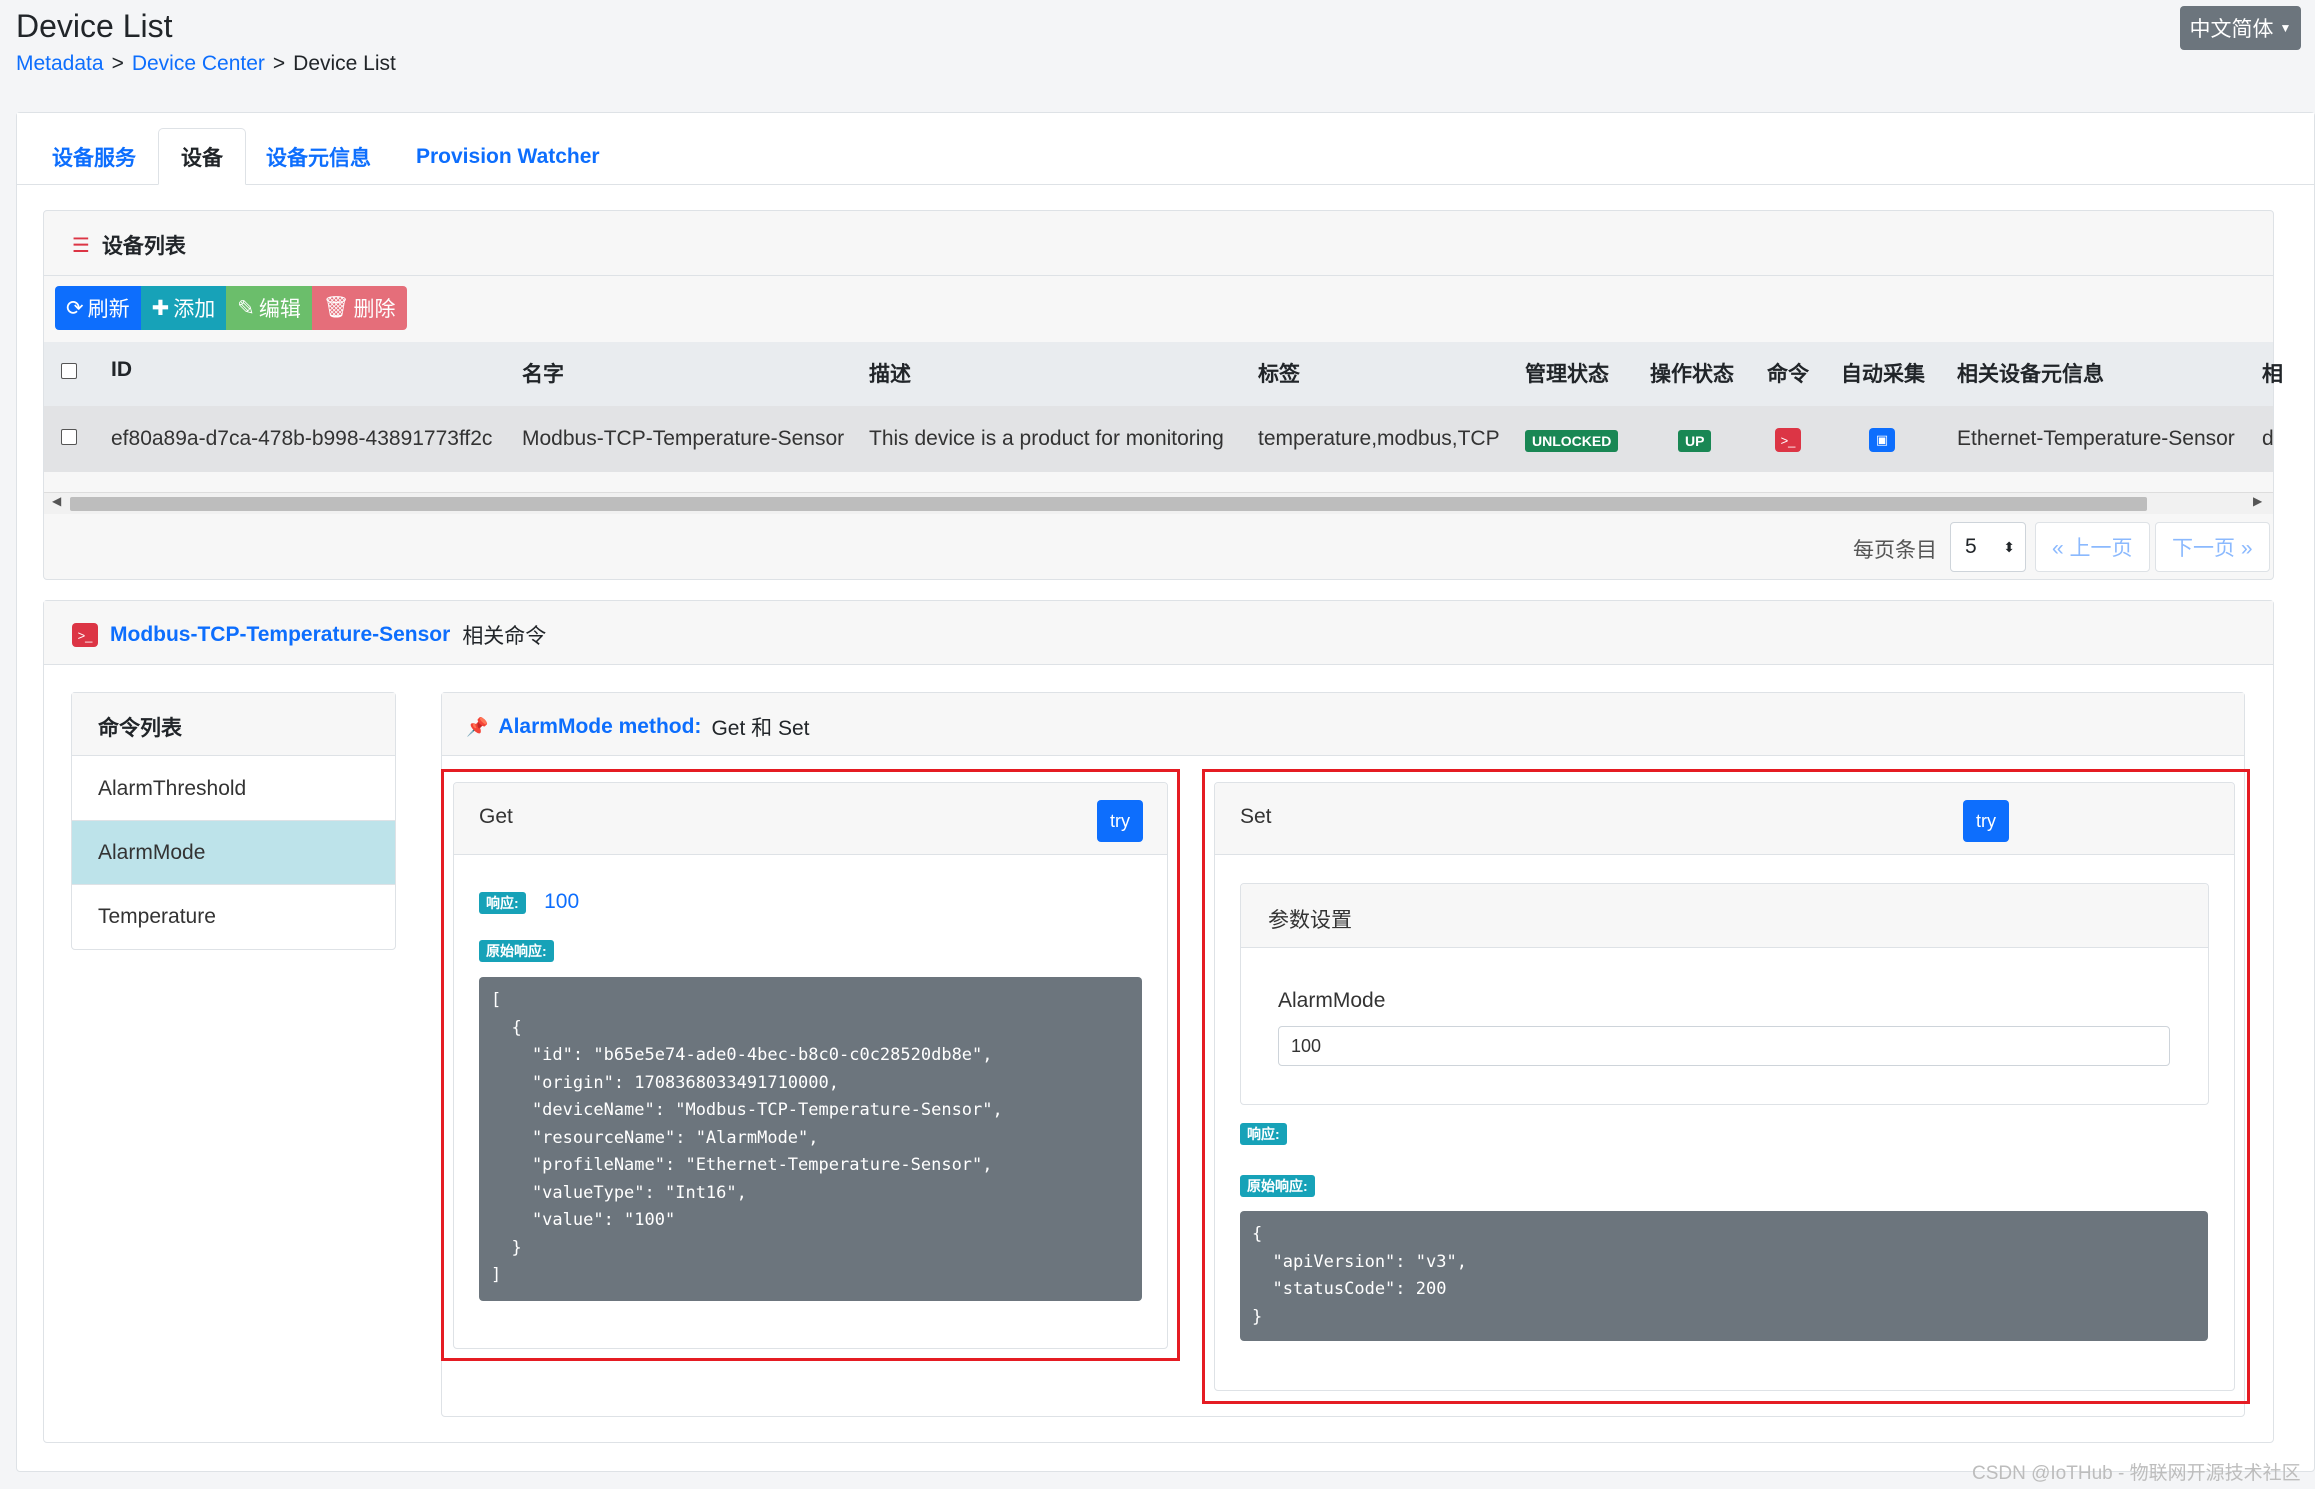 This screenshot has height=1489, width=2315. What do you see at coordinates (1883, 373) in the screenshot?
I see `column-header-autoevent: 自动采集` at bounding box center [1883, 373].